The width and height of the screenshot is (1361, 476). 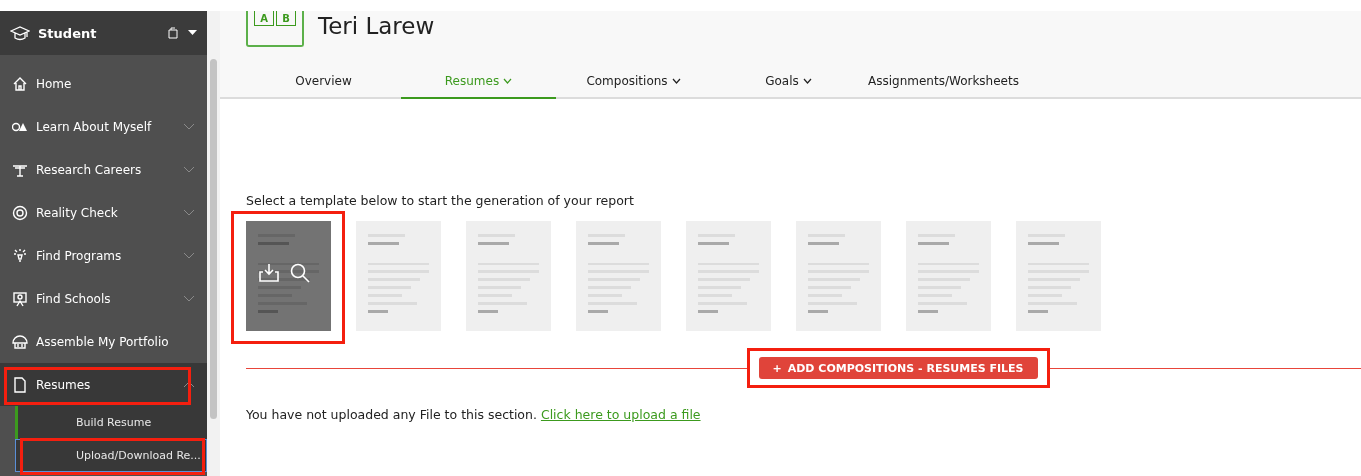 I want to click on graduation-cap-icon, so click(x=20, y=33).